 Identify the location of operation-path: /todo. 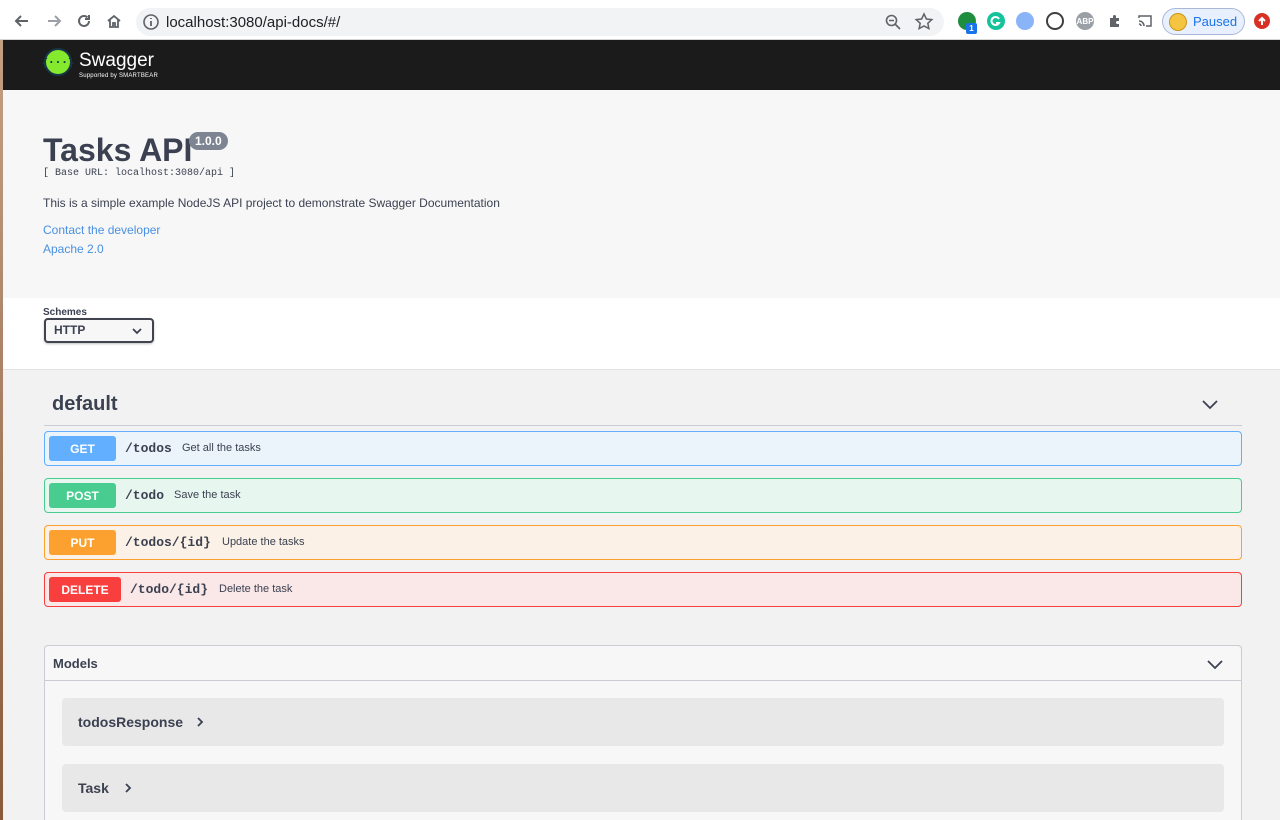
(145, 495).